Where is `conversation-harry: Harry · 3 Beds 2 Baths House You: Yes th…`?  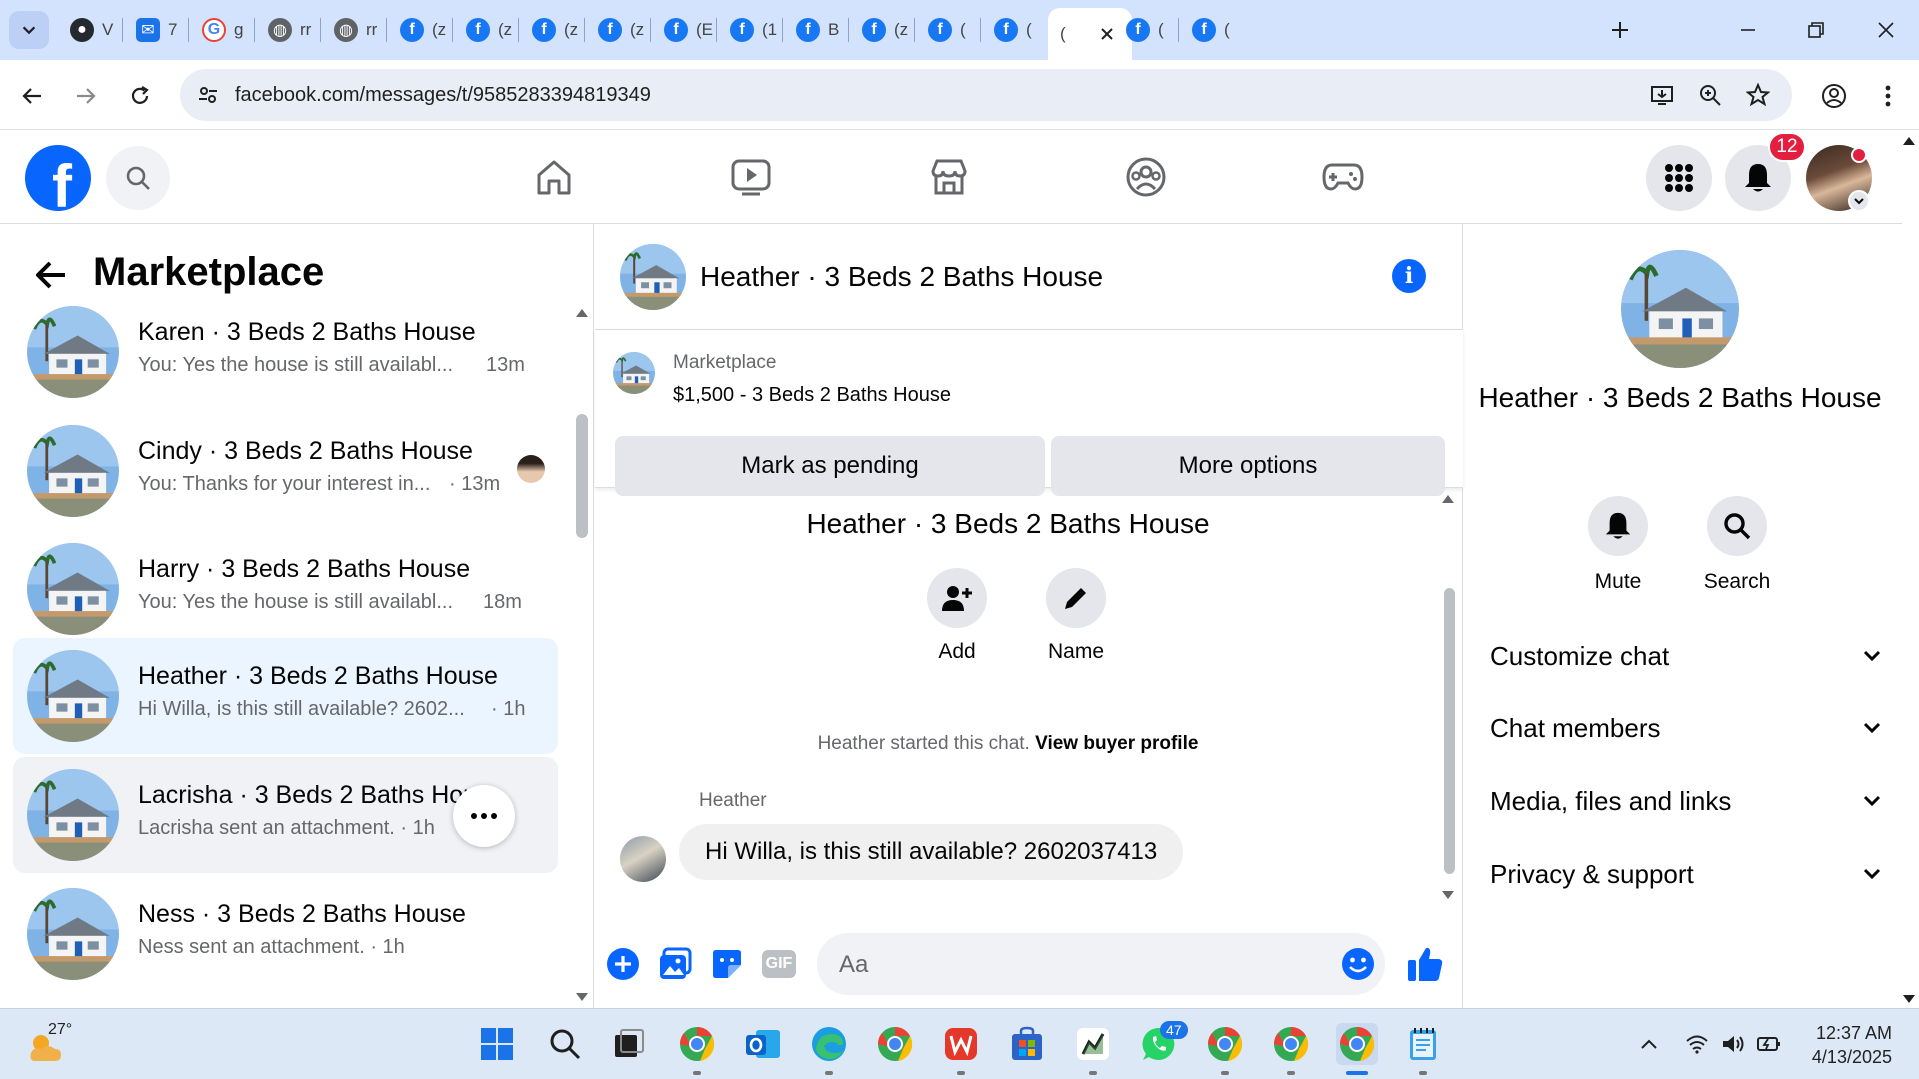
conversation-harry: Harry · 3 Beds 2 Baths House You: Yes th… is located at coordinates (285, 589).